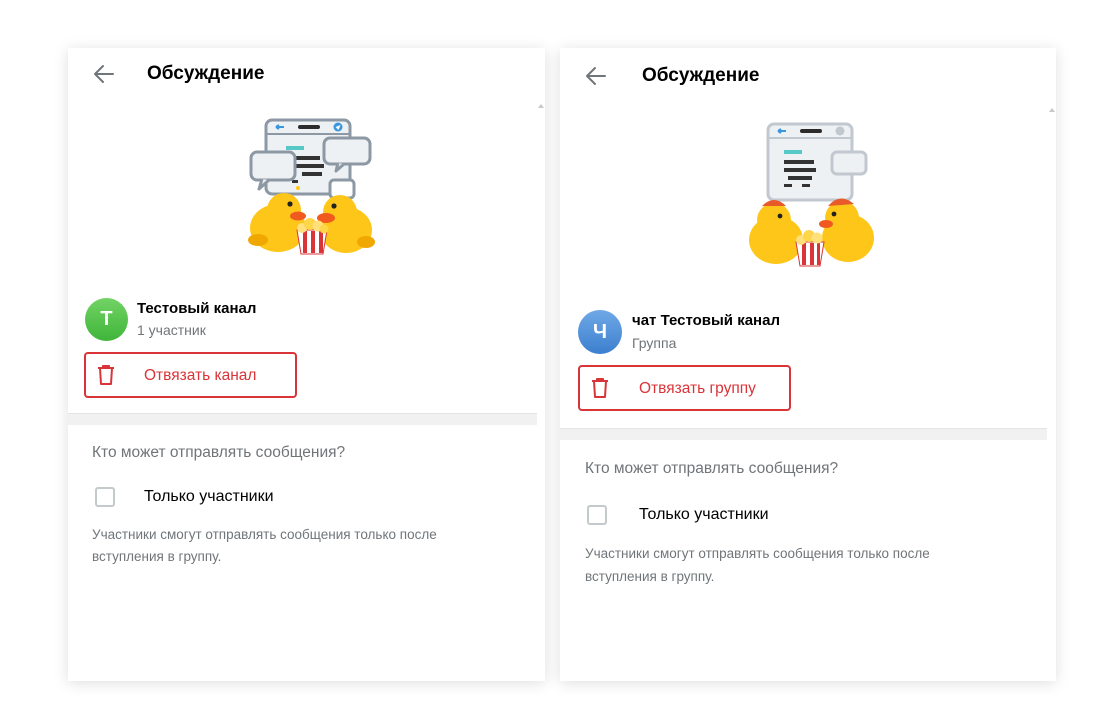 The image size is (1102, 725). I want to click on chat-name: Тестовый канал, so click(197, 308).